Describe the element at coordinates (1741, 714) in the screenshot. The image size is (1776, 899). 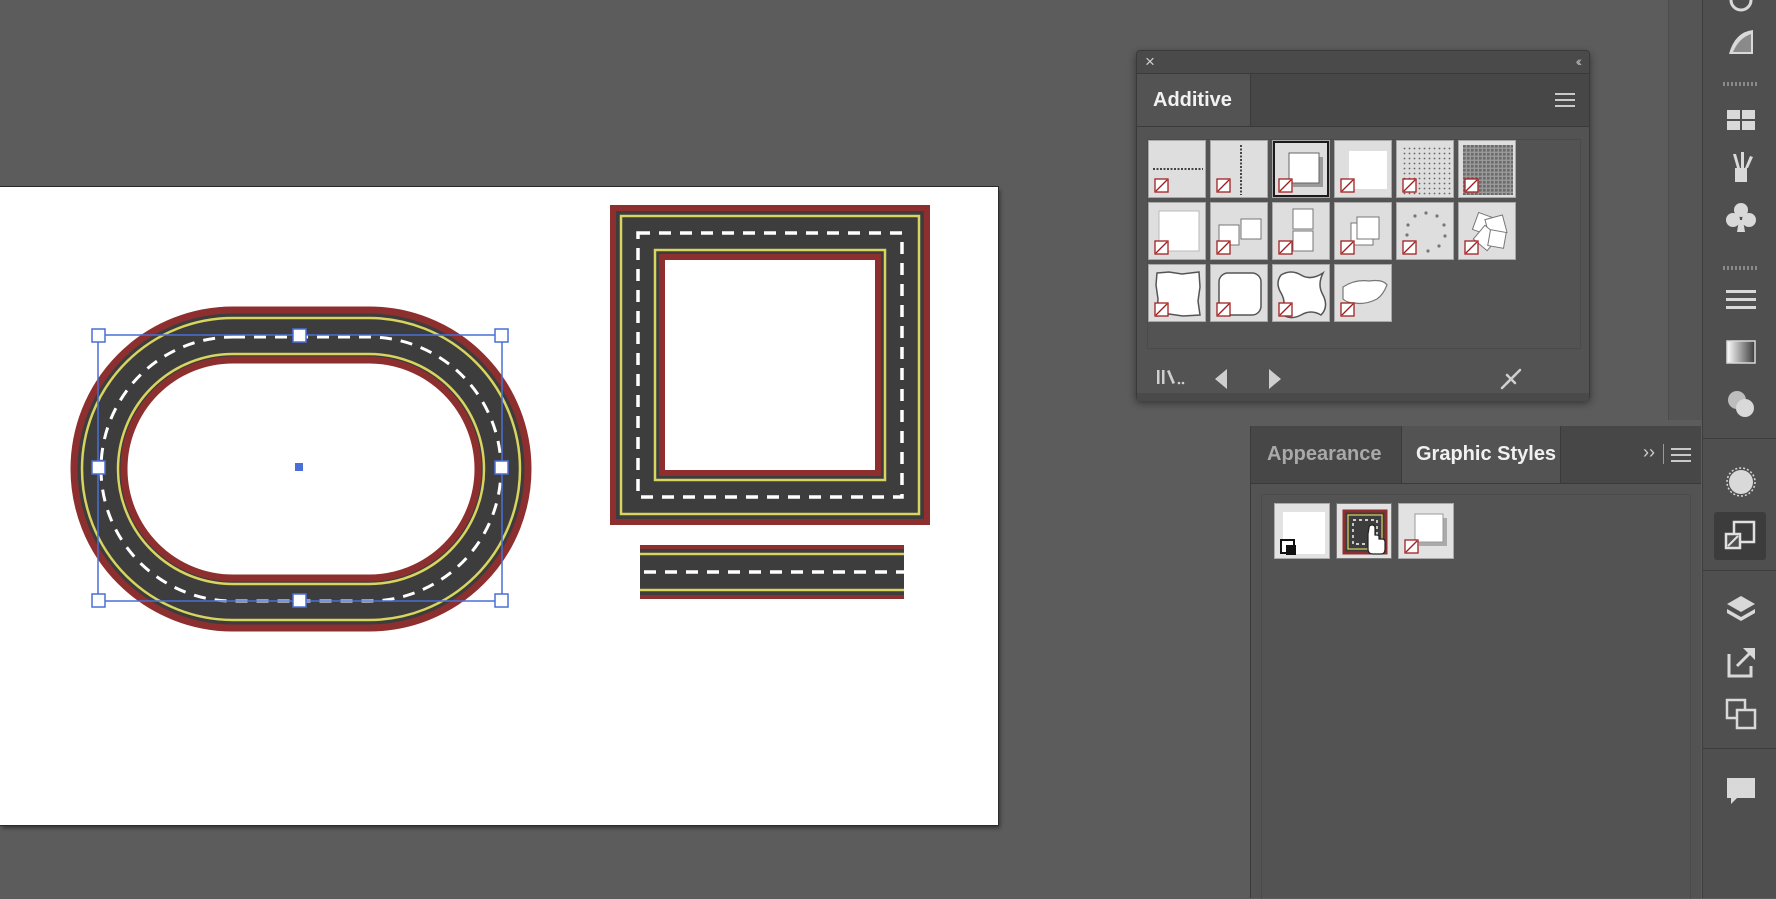
I see `artboards-icon` at that location.